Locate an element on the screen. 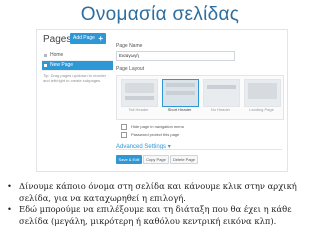 This screenshot has width=320, height=240. hide-in-nav-option: Hide page in navigation menu is located at coordinates (152, 127).